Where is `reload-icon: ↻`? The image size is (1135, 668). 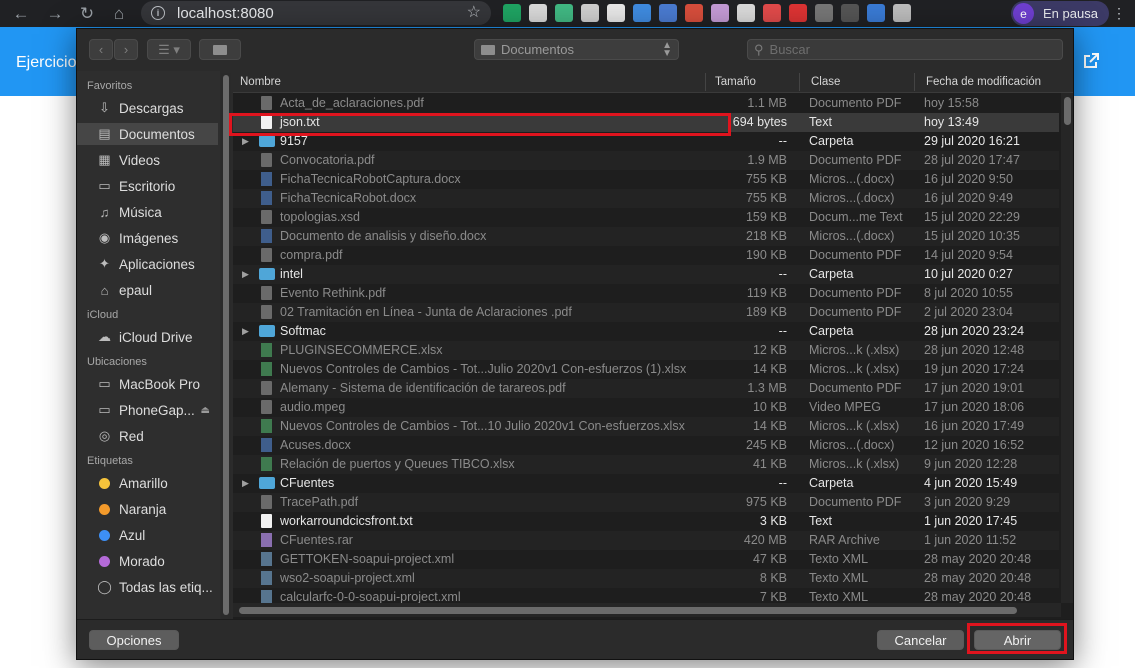 reload-icon: ↻ is located at coordinates (87, 14).